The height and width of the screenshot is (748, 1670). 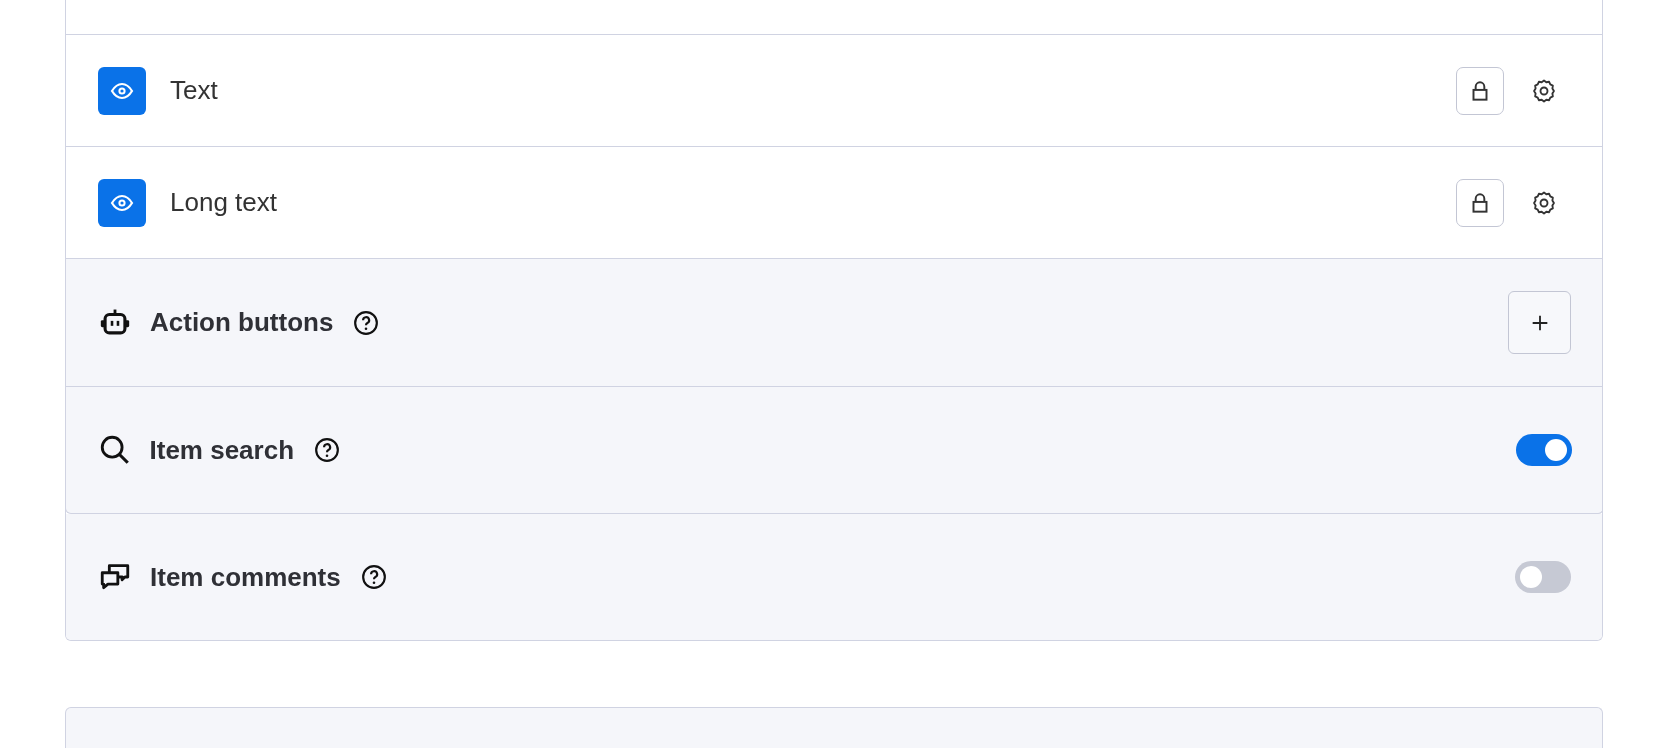 What do you see at coordinates (242, 322) in the screenshot?
I see `section-title: Action buttons` at bounding box center [242, 322].